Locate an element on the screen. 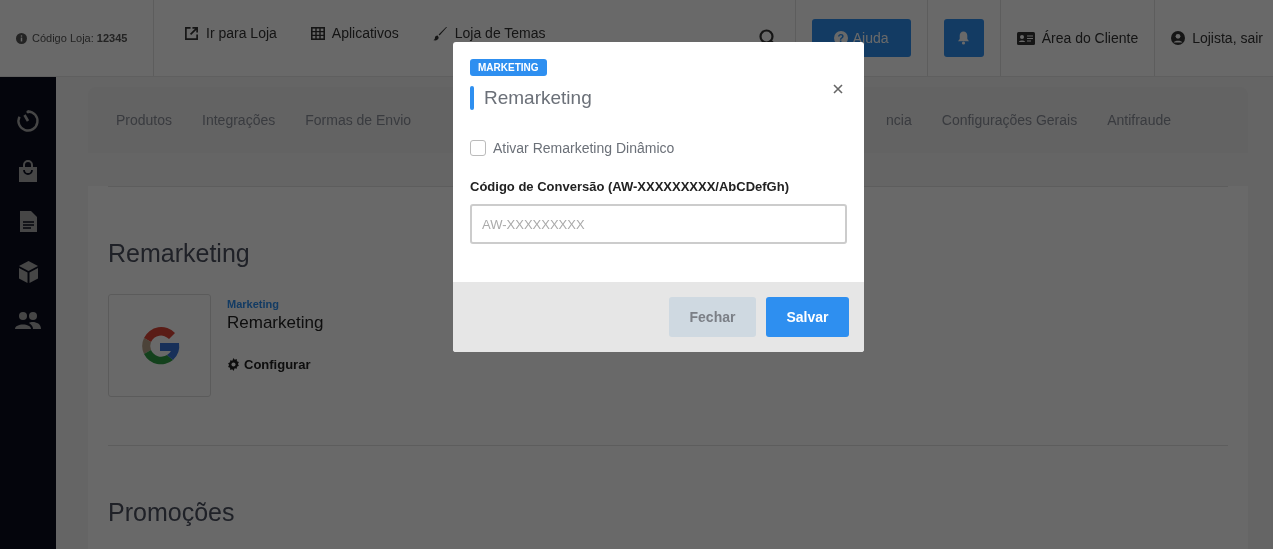  external-link-icon is located at coordinates (191, 33).